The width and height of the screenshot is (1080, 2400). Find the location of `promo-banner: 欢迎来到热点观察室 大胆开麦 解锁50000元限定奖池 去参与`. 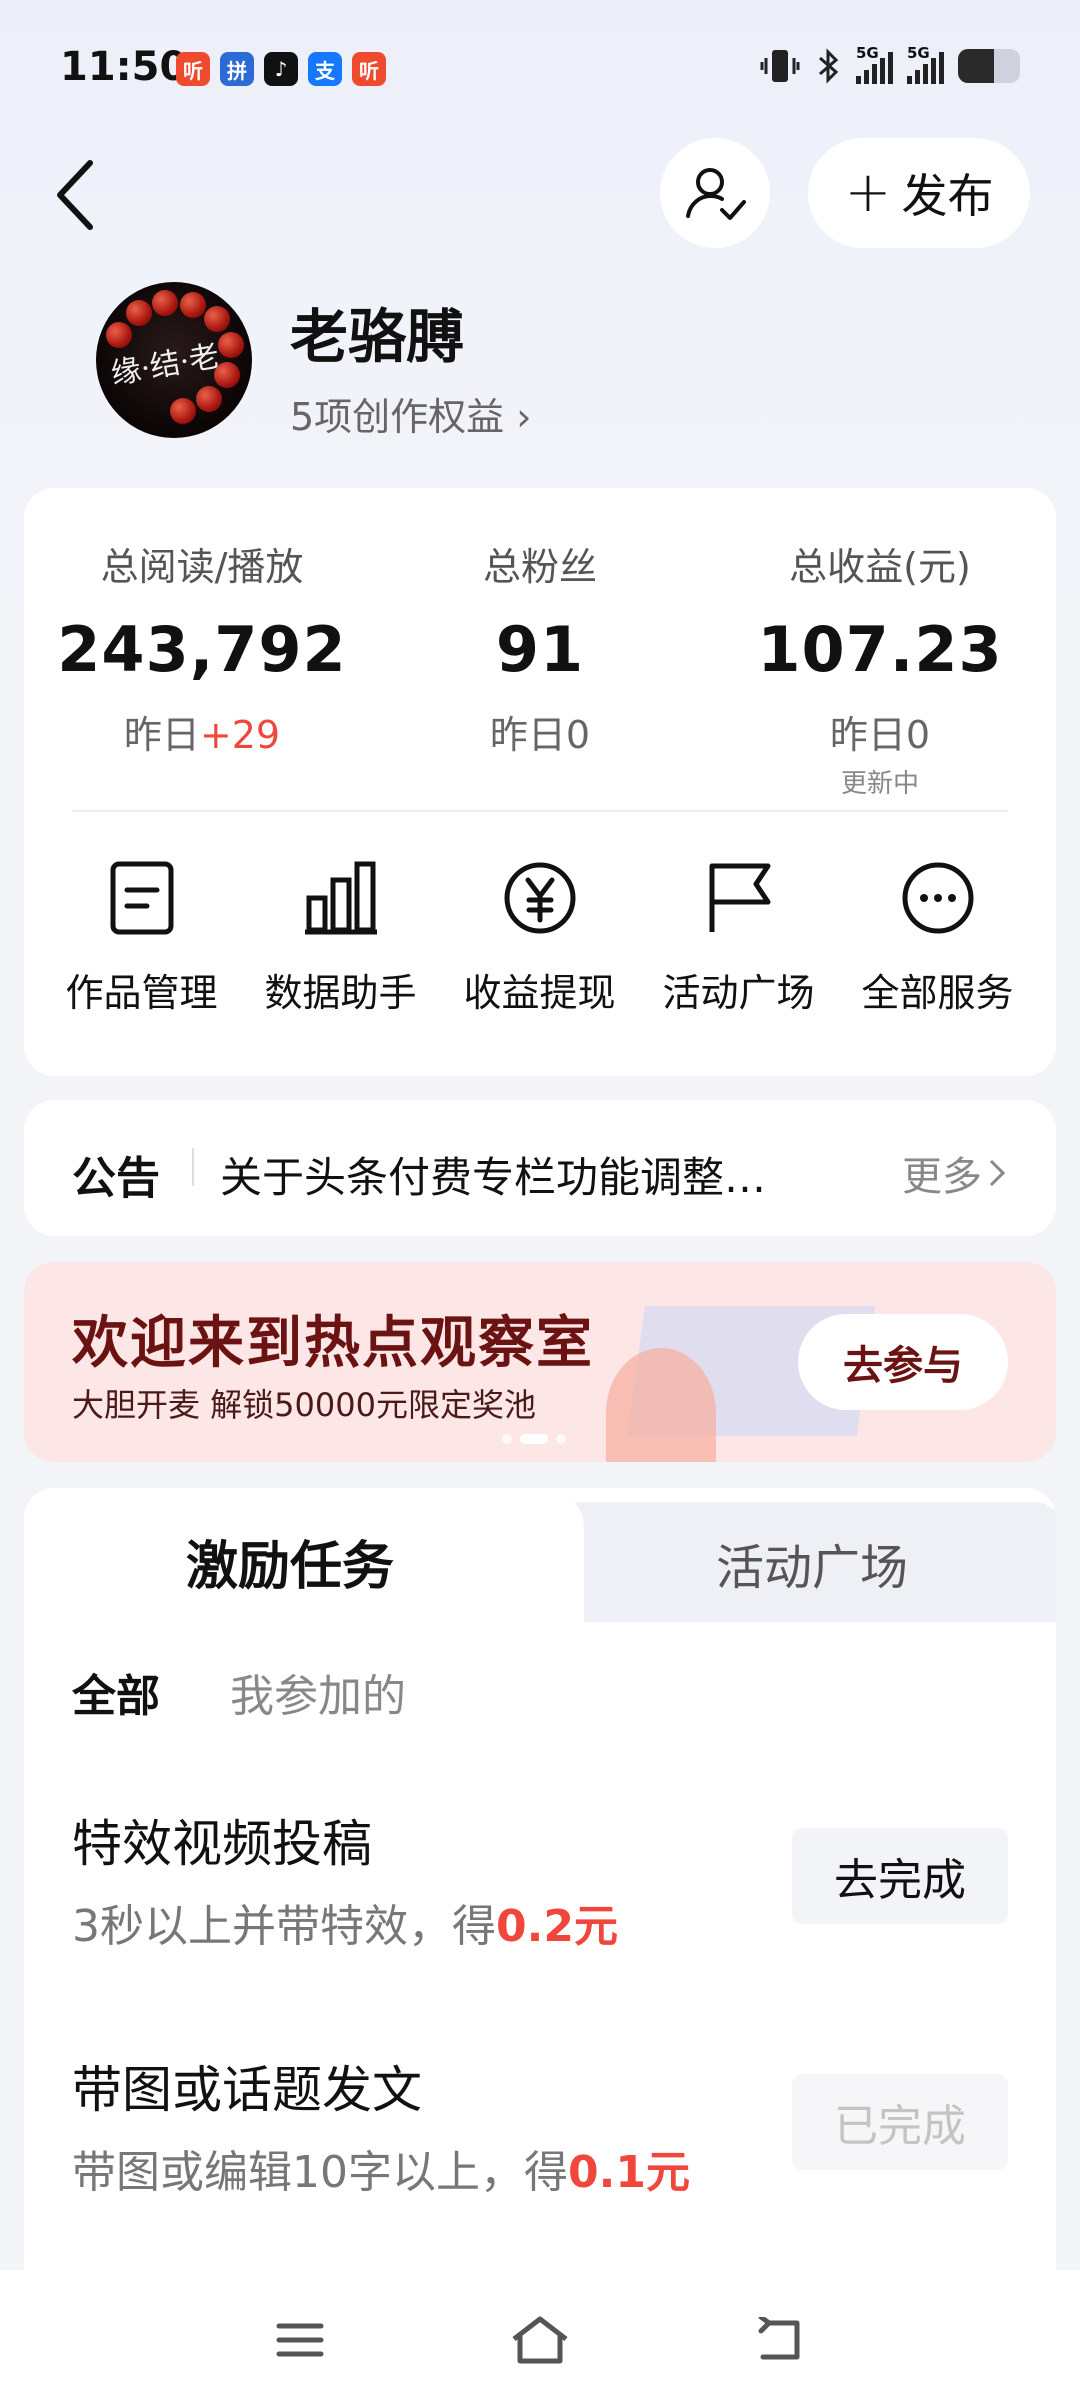

promo-banner: 欢迎来到热点观察室 大胆开麦 解锁50000元限定奖池 去参与 is located at coordinates (540, 1362).